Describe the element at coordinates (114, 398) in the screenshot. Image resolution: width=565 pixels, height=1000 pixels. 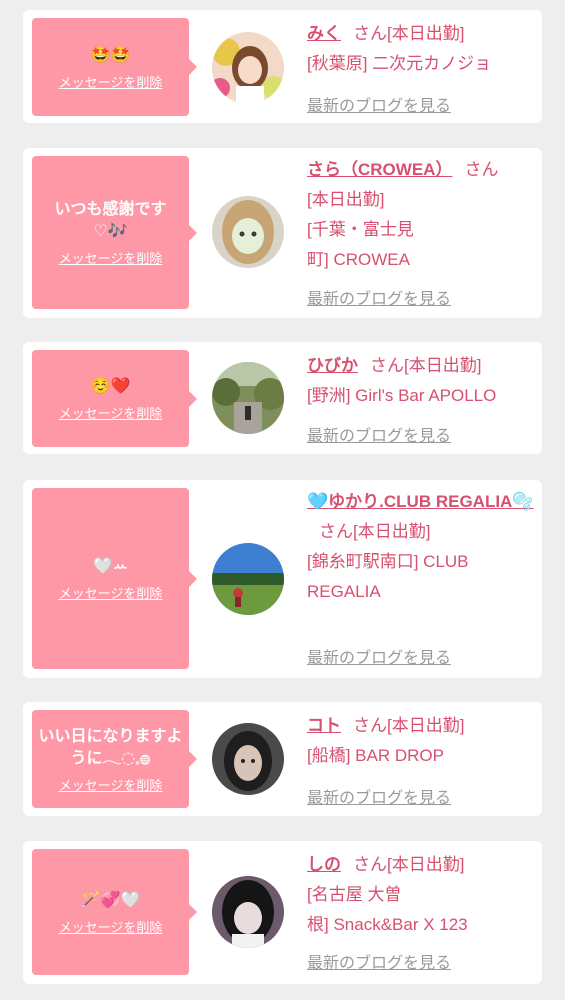
I see `message-bubble: ☺️❤️ メッセージを削除` at that location.